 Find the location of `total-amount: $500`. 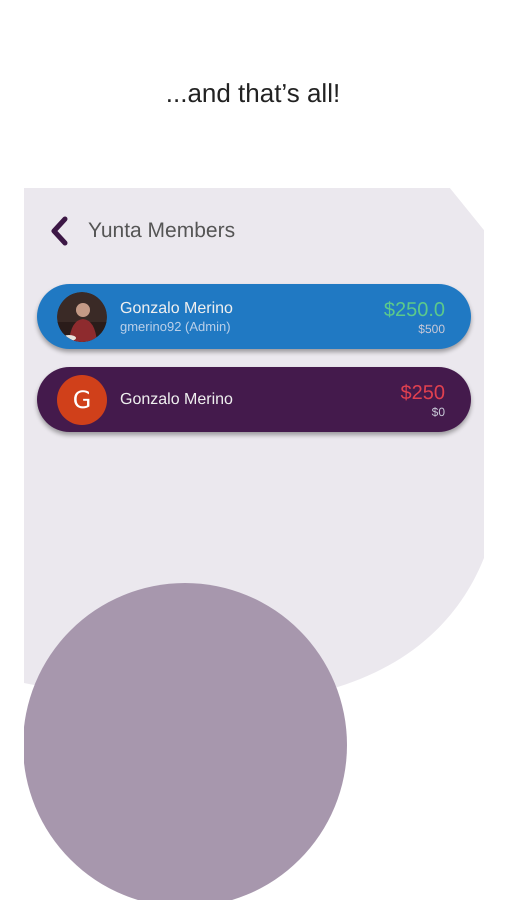

total-amount: $500 is located at coordinates (431, 329).